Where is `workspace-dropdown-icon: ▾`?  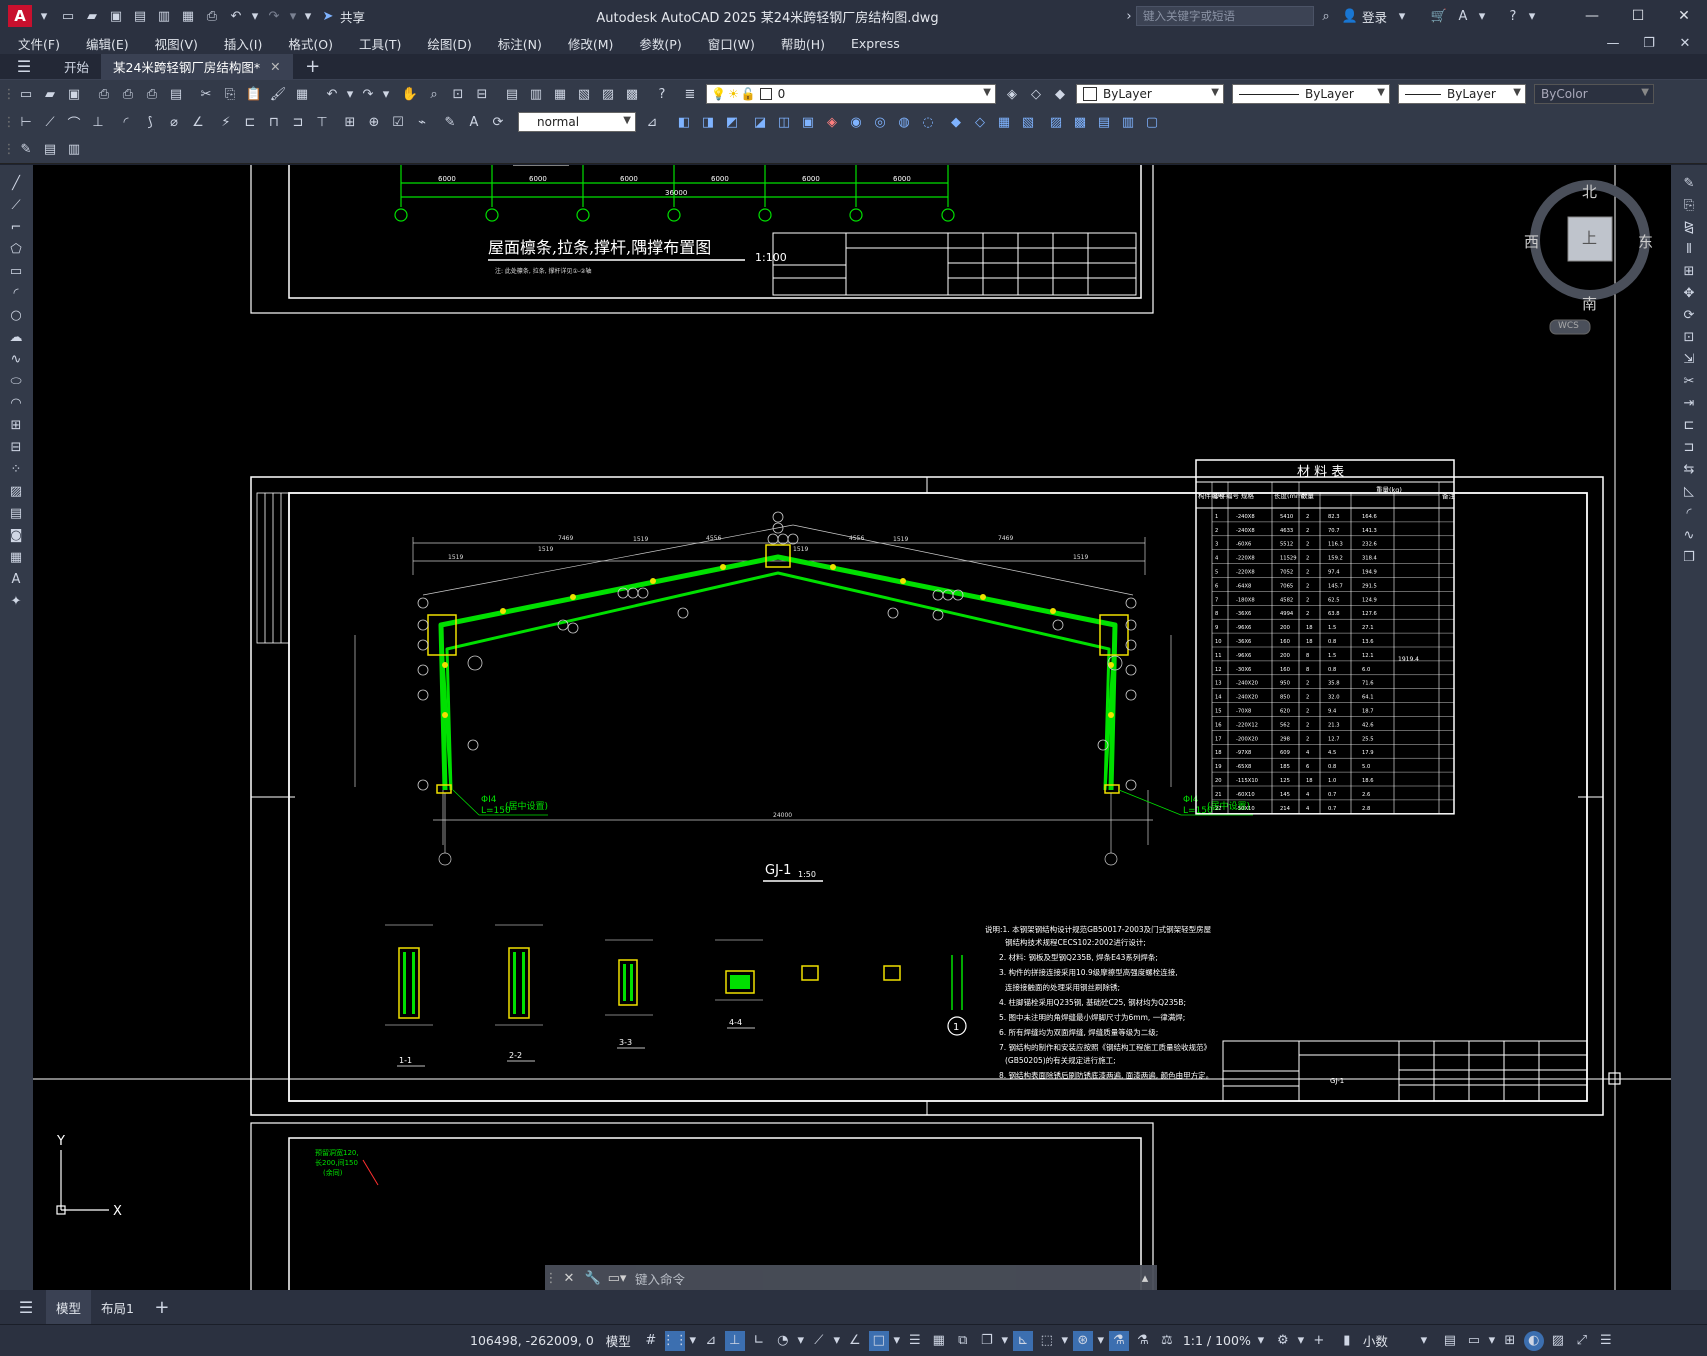 workspace-dropdown-icon: ▾ is located at coordinates (1301, 1341).